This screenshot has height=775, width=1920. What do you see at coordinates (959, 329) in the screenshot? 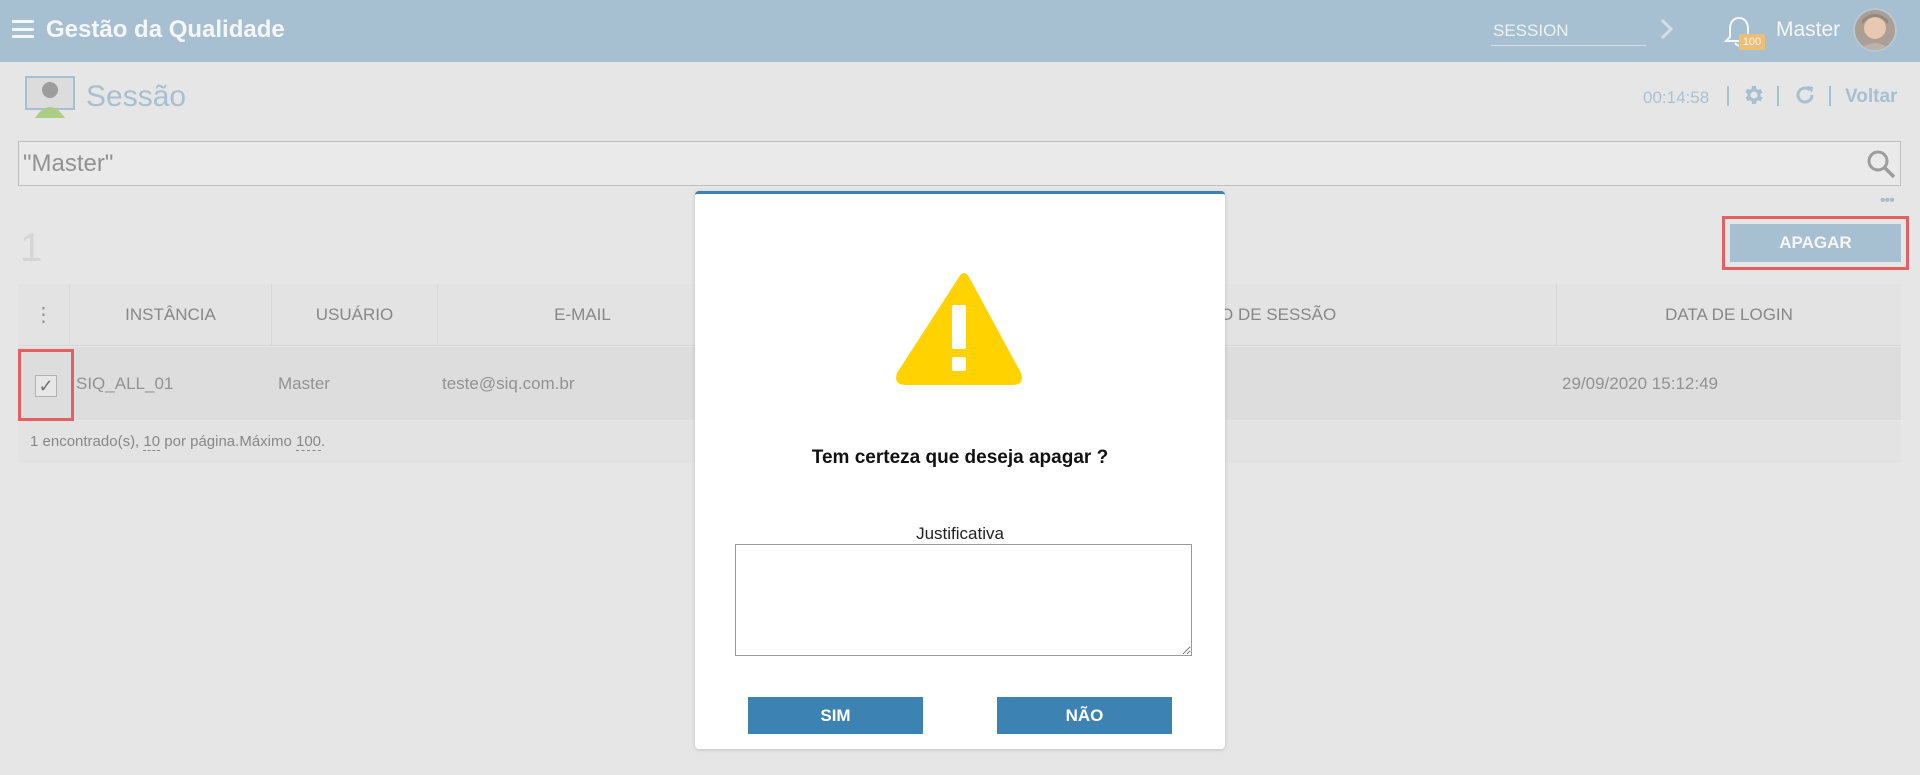
I see `warning-icon` at bounding box center [959, 329].